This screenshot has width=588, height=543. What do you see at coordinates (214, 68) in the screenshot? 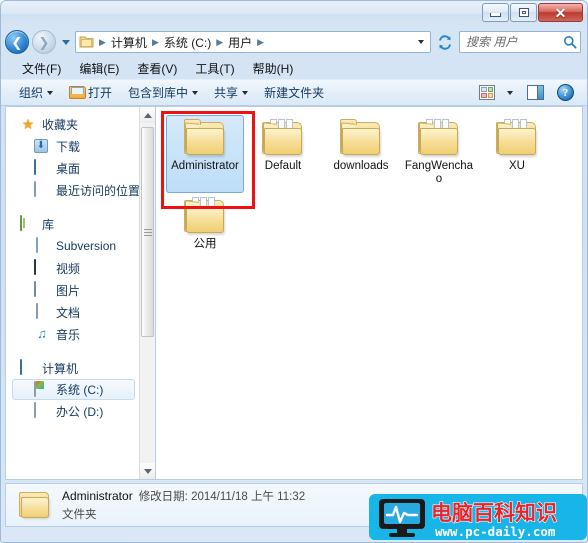
I see `menu-tools: 工具(T)` at bounding box center [214, 68].